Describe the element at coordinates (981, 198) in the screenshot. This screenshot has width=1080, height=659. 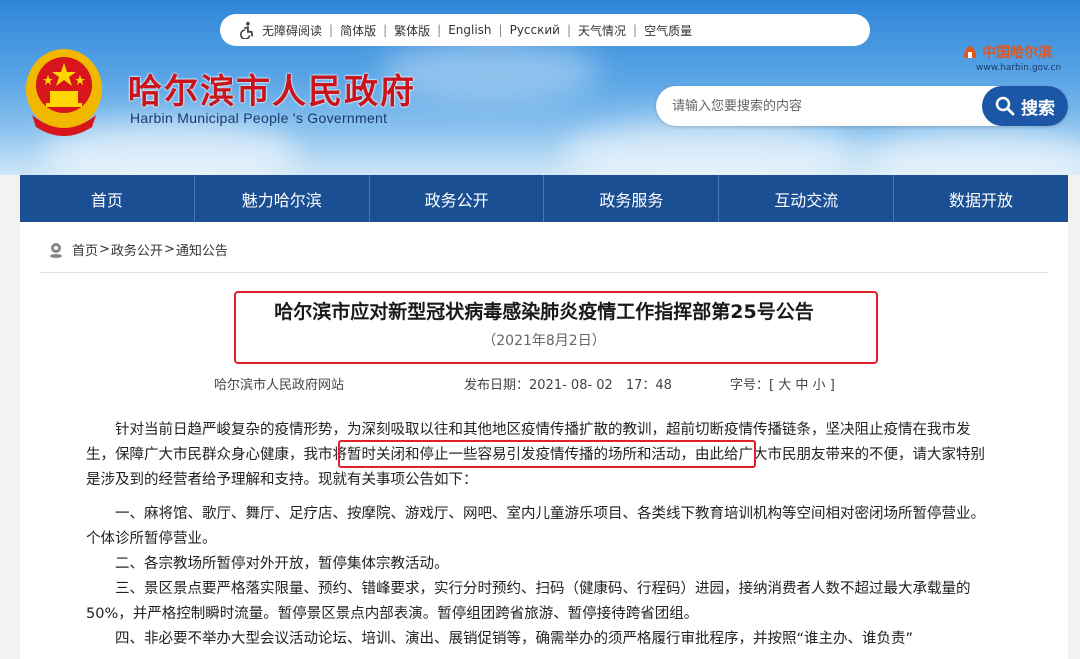
I see `nav-item-open-data: 数据开放` at that location.